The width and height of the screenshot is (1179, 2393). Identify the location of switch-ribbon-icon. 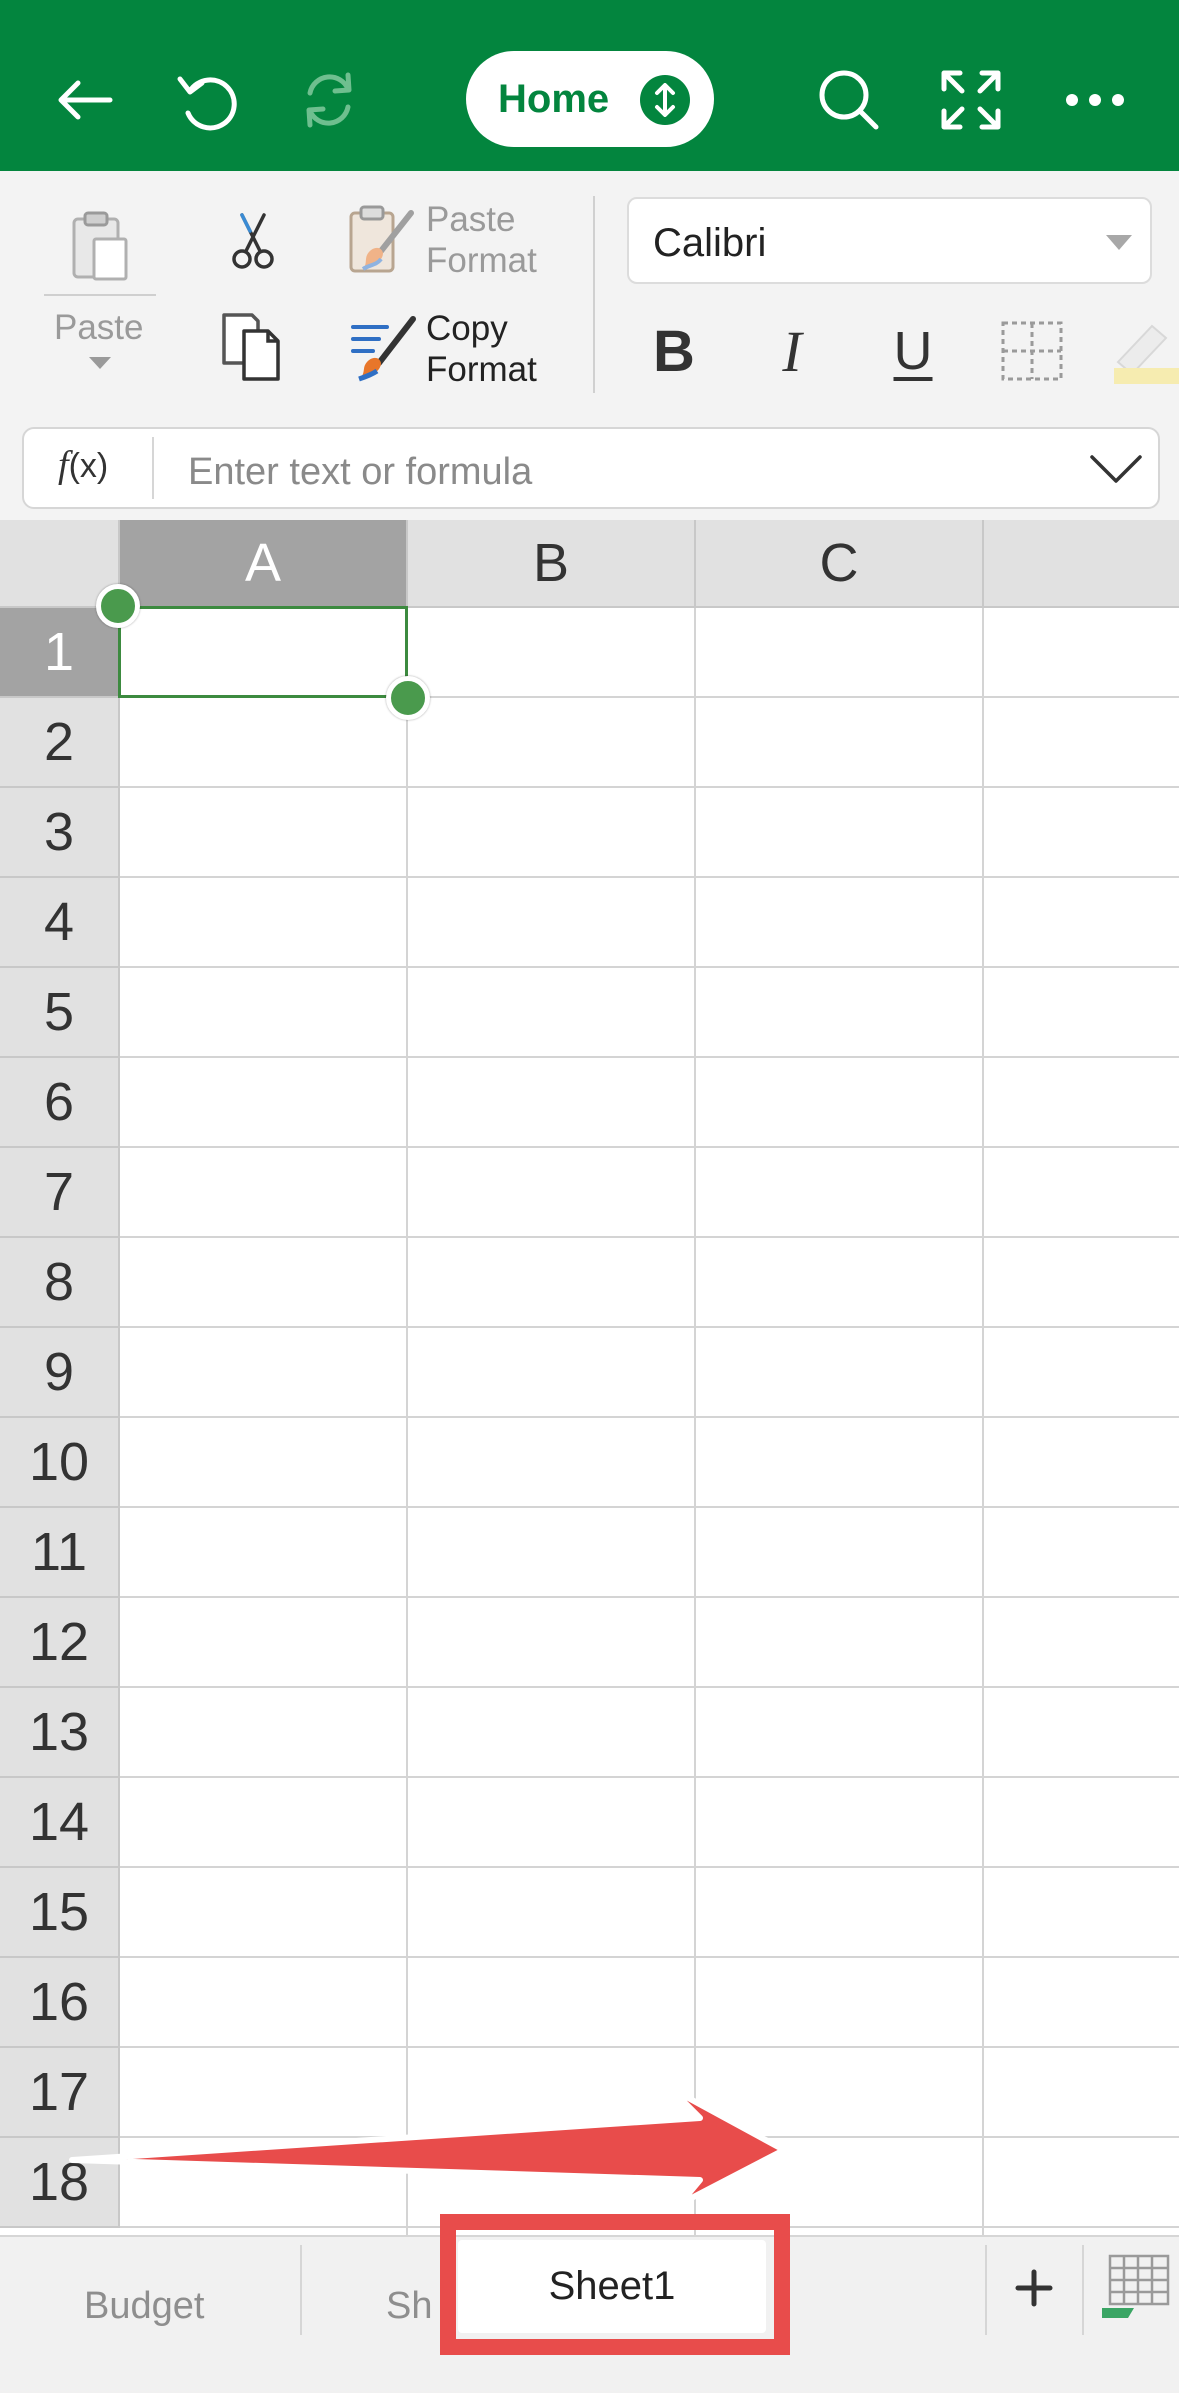
(665, 100).